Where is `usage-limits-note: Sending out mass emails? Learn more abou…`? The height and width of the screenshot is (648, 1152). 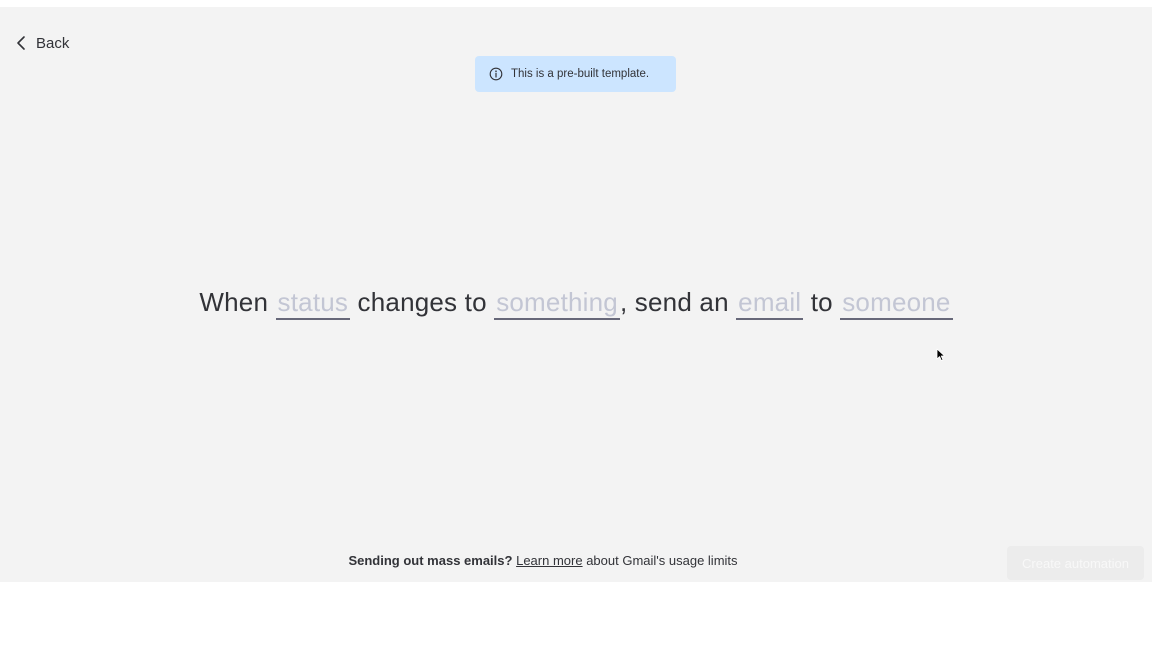 usage-limits-note: Sending out mass emails? Learn more abou… is located at coordinates (543, 560).